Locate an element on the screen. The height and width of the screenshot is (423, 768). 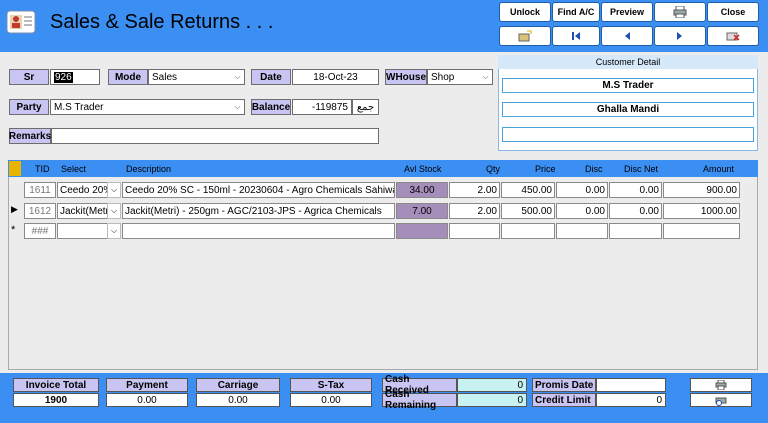
col-price: Price is located at coordinates (545, 169).